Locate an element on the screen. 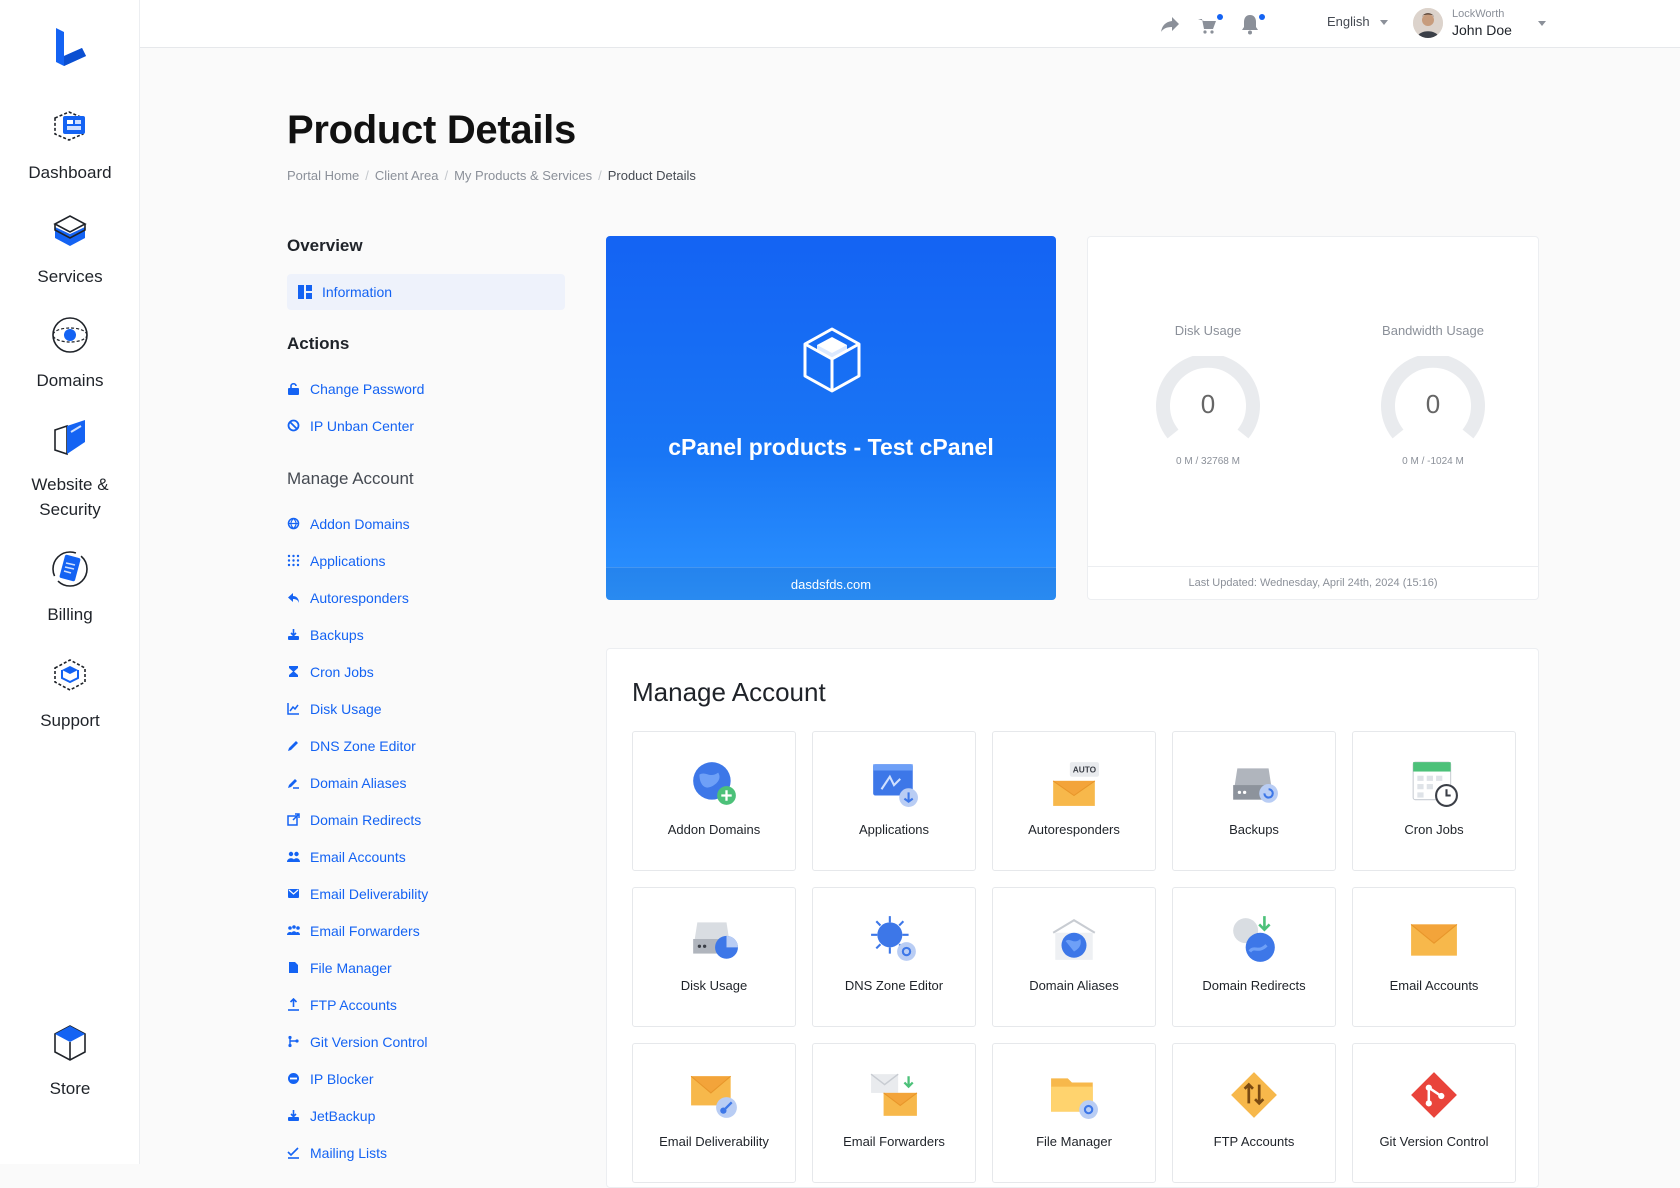 This screenshot has height=1188, width=1680. tile-git-version-control: Git Version Control is located at coordinates (1434, 1113).